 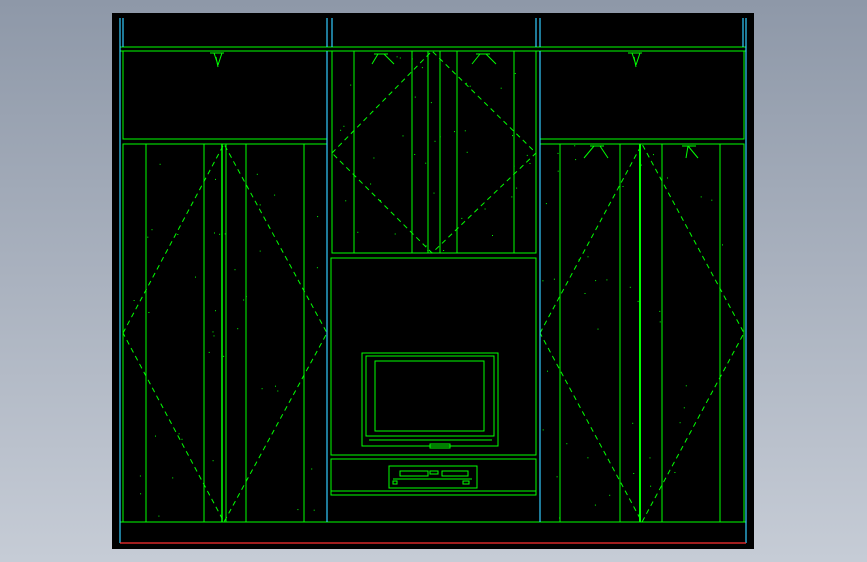 What do you see at coordinates (642, 95) in the screenshot?
I see `right-upper-cabinet` at bounding box center [642, 95].